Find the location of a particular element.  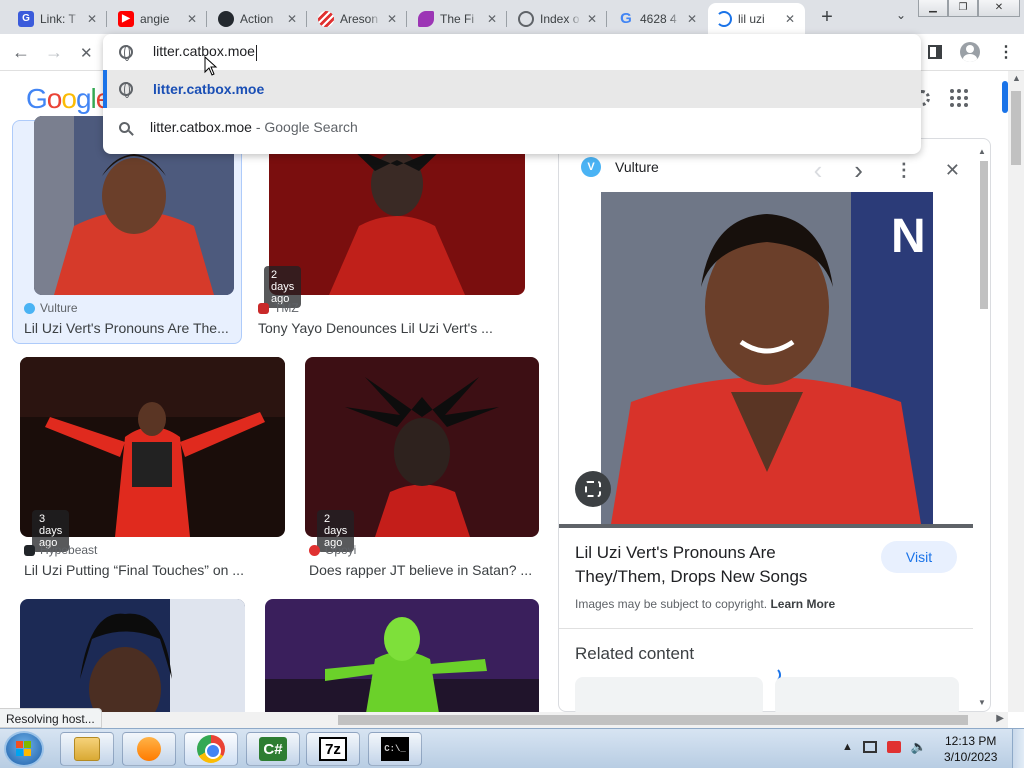

profile-avatar is located at coordinates (970, 52).